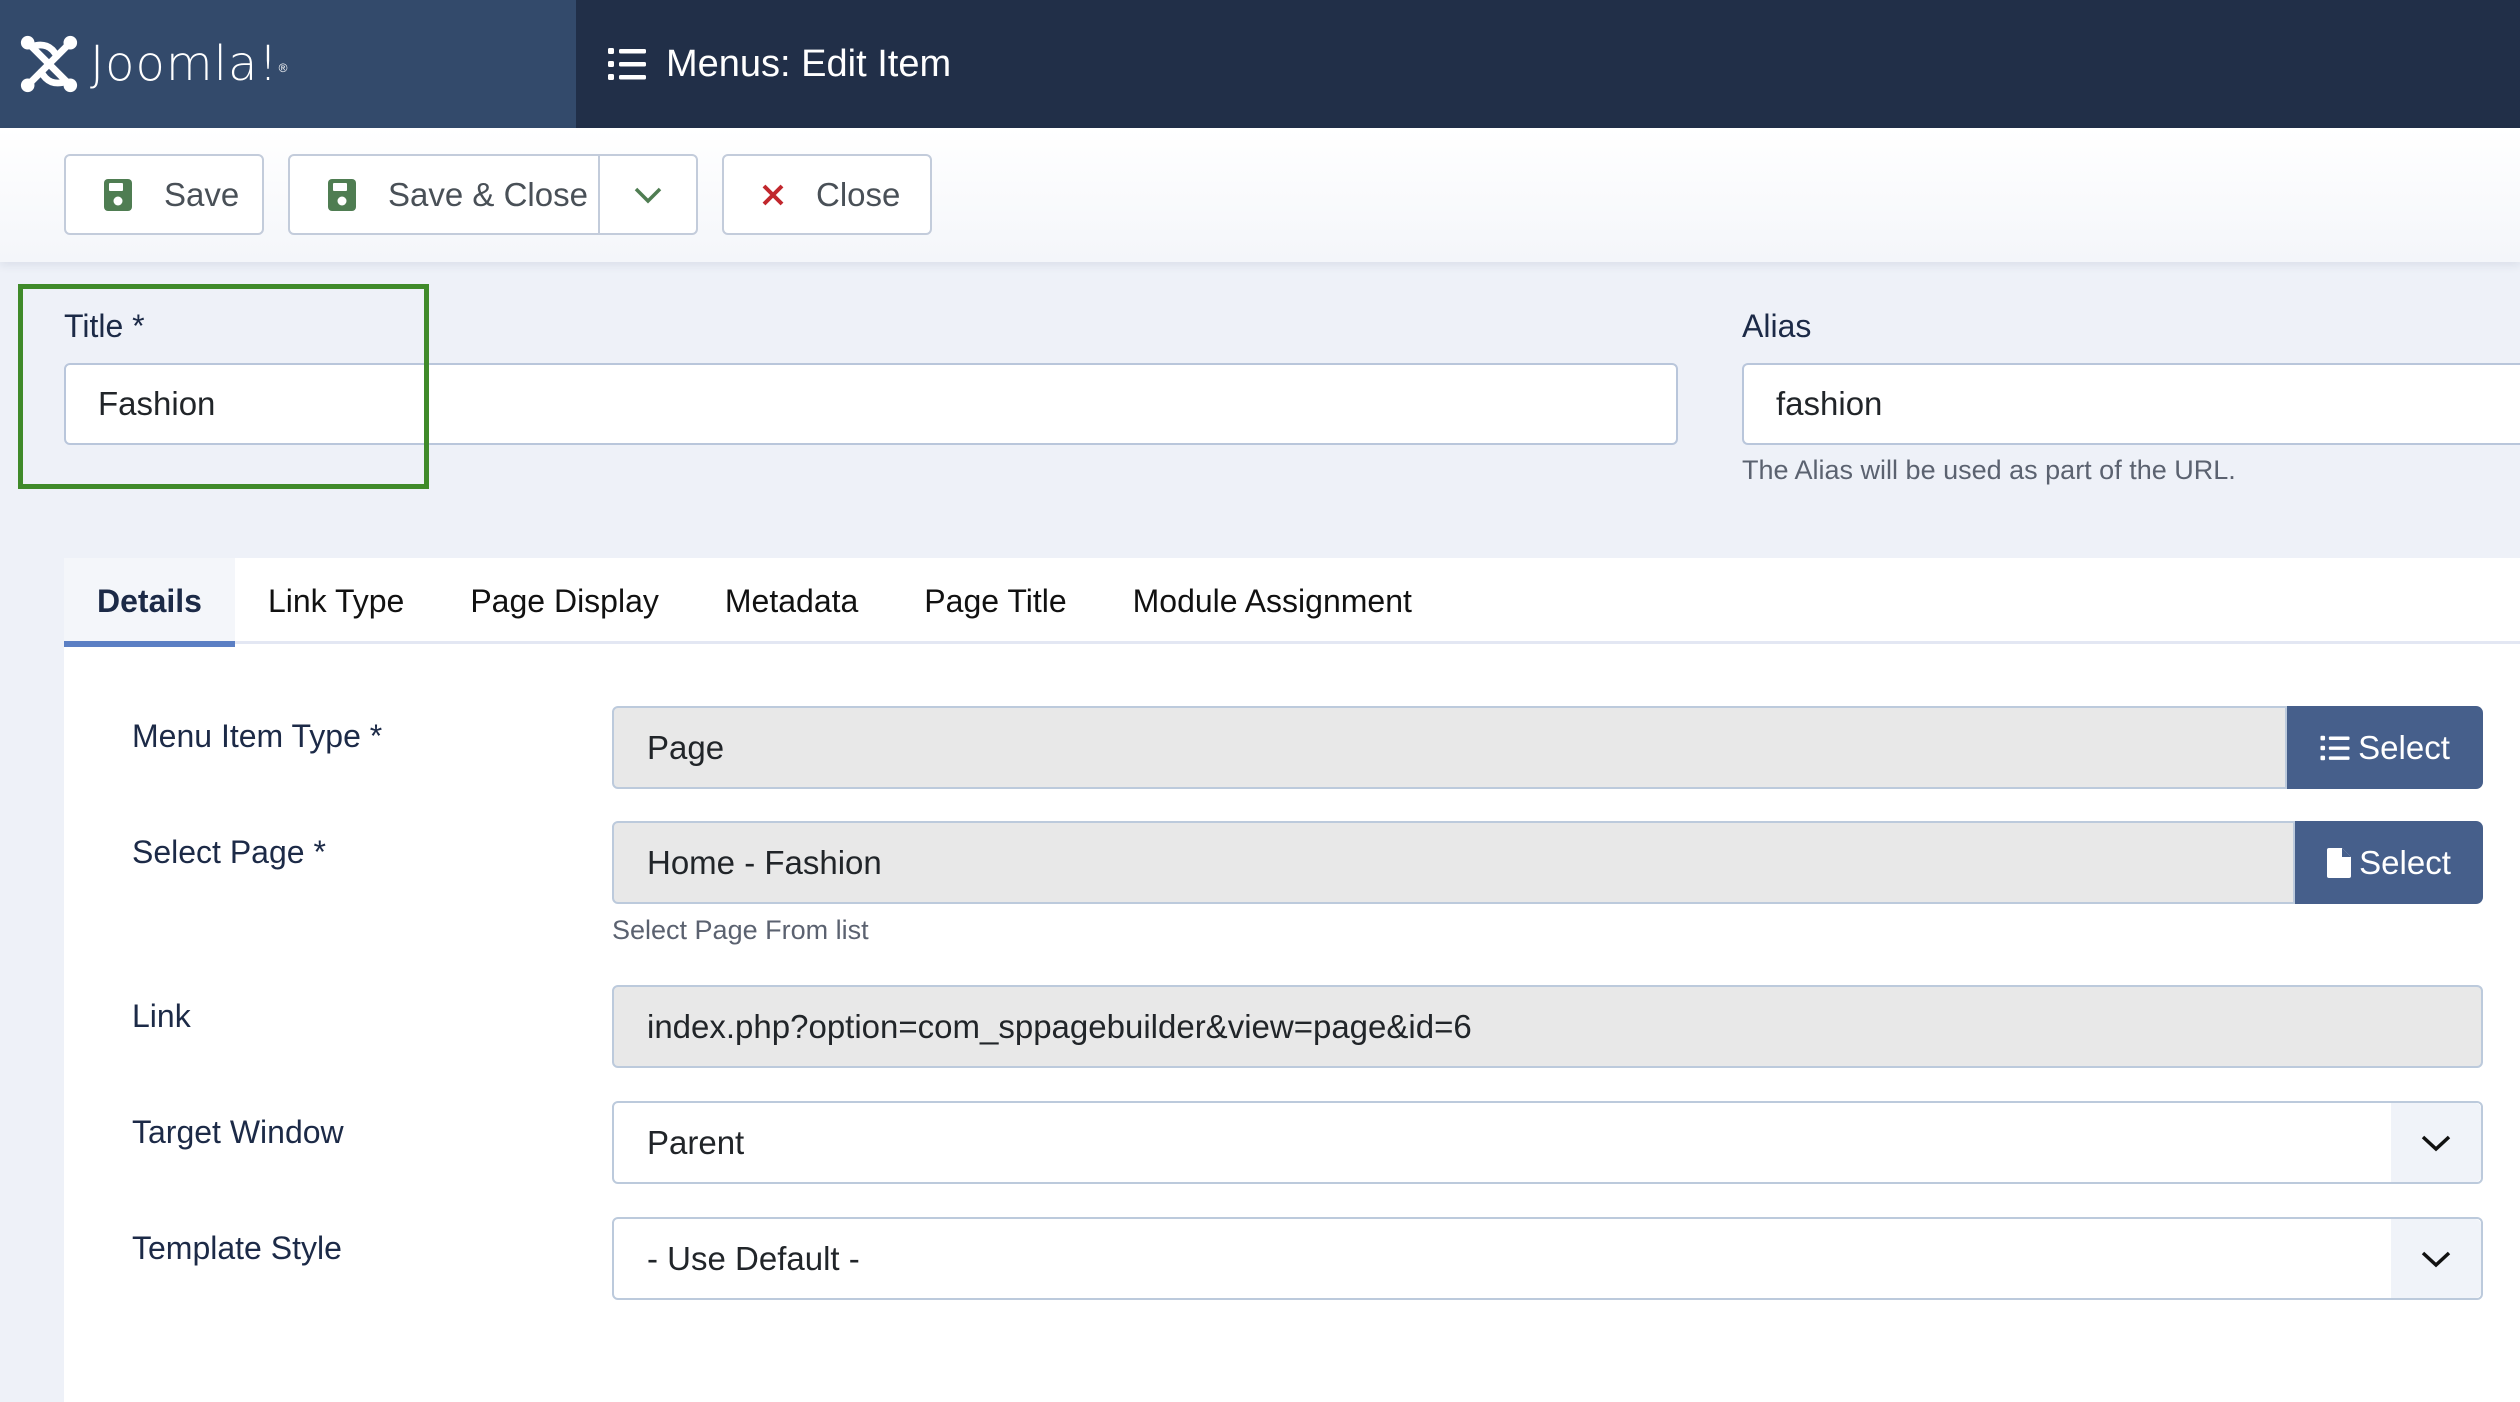 This screenshot has width=2520, height=1402. I want to click on link-label: Link, so click(161, 1016).